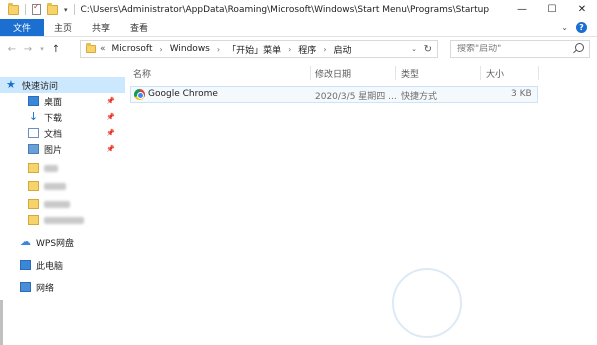  What do you see at coordinates (254, 49) in the screenshot?
I see `breadcrumb-start-menu: 「开始」菜单` at bounding box center [254, 49].